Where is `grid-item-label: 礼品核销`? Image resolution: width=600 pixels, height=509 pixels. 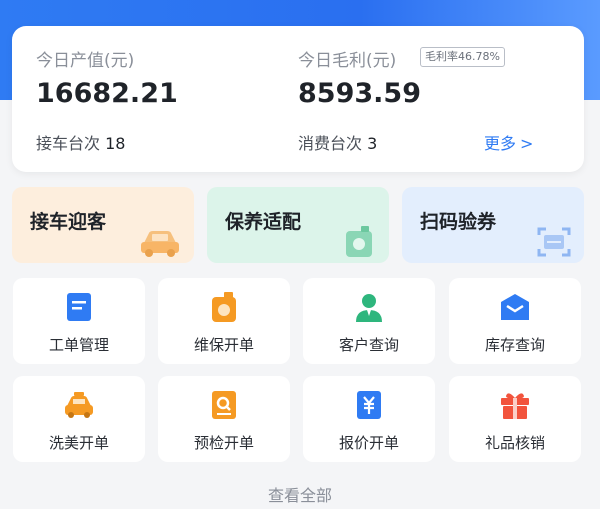 grid-item-label: 礼品核销 is located at coordinates (514, 443).